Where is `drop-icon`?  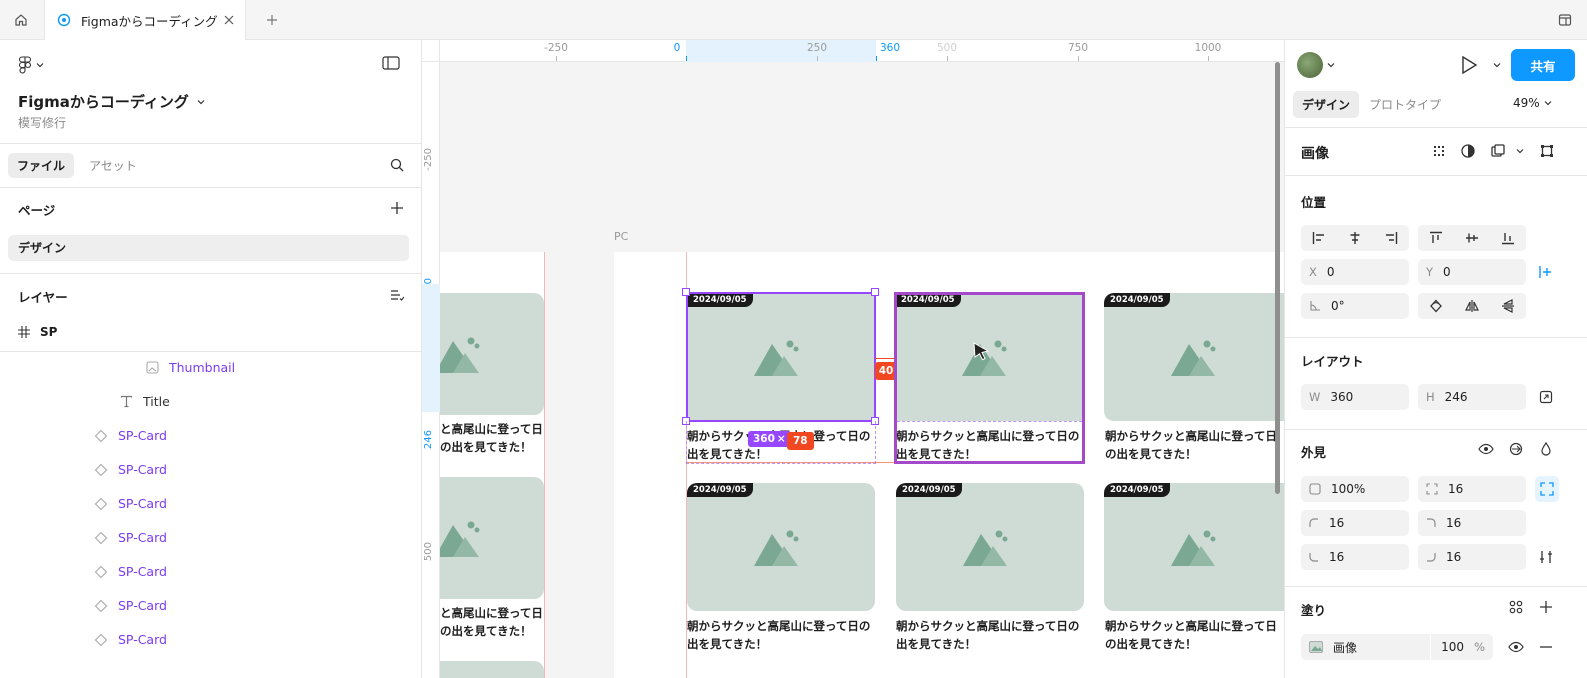
drop-icon is located at coordinates (1546, 449).